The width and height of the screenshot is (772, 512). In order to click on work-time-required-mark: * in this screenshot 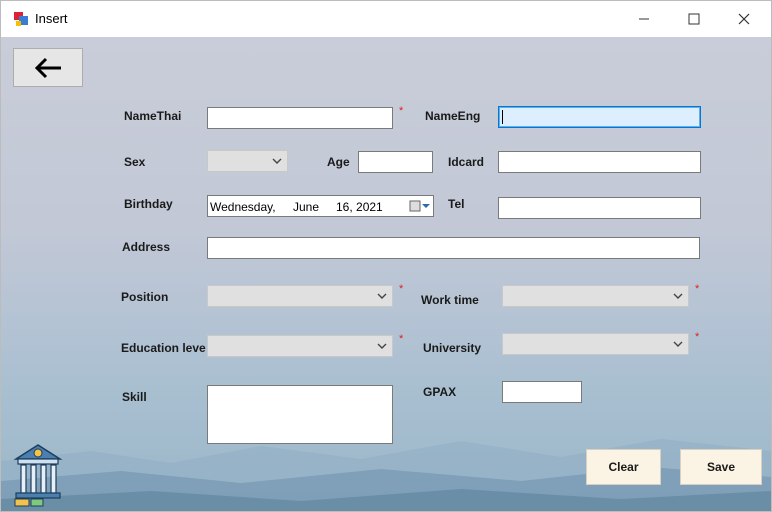, I will do `click(697, 289)`.